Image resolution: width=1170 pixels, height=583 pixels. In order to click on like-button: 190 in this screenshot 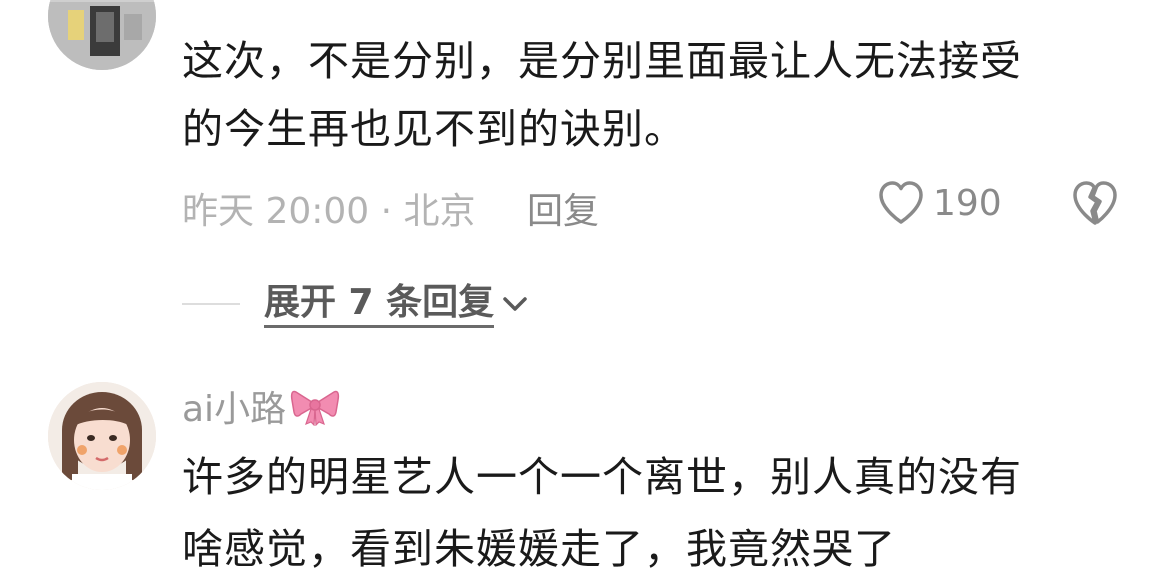, I will do `click(939, 203)`.